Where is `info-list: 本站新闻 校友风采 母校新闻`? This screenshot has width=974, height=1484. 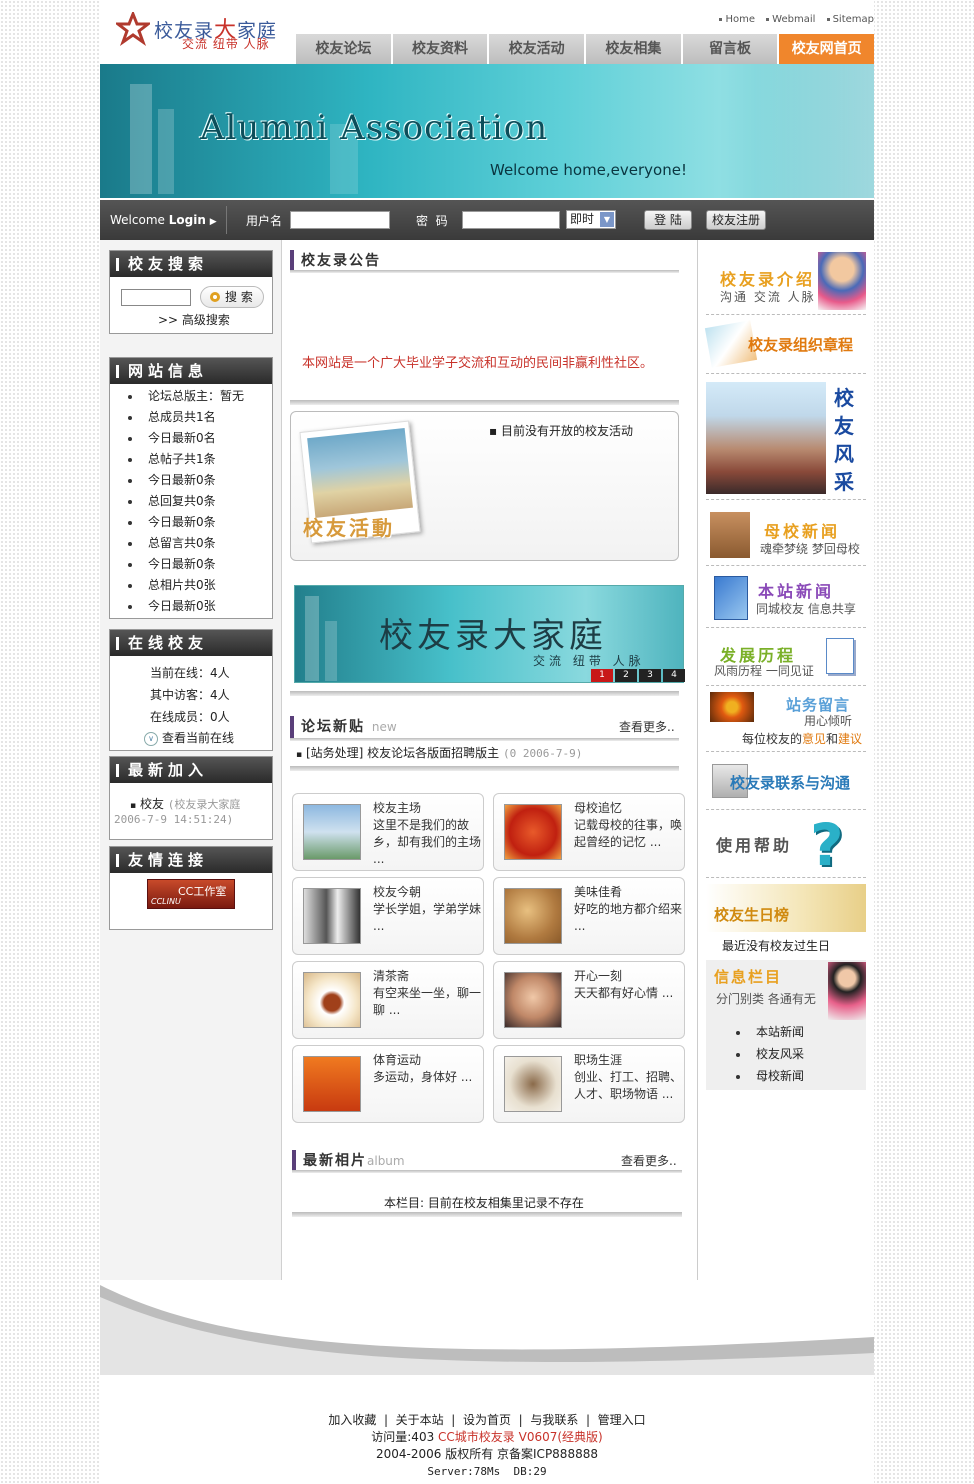
info-list: 本站新闻 校友风采 母校新闻 is located at coordinates (769, 1055).